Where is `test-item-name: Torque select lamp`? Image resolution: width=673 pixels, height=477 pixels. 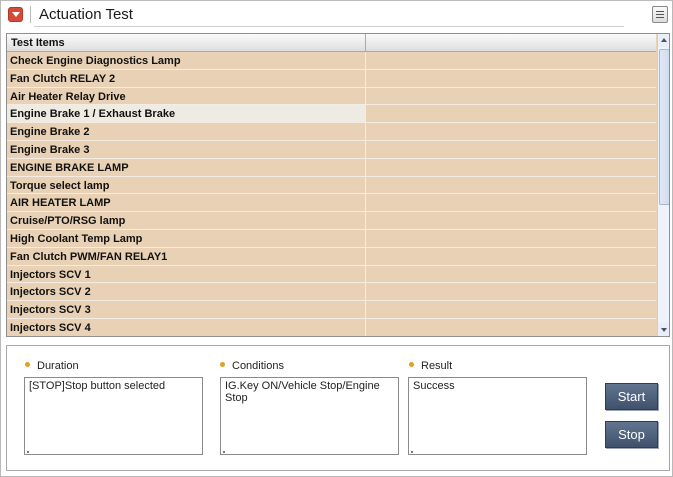 test-item-name: Torque select lamp is located at coordinates (186, 185).